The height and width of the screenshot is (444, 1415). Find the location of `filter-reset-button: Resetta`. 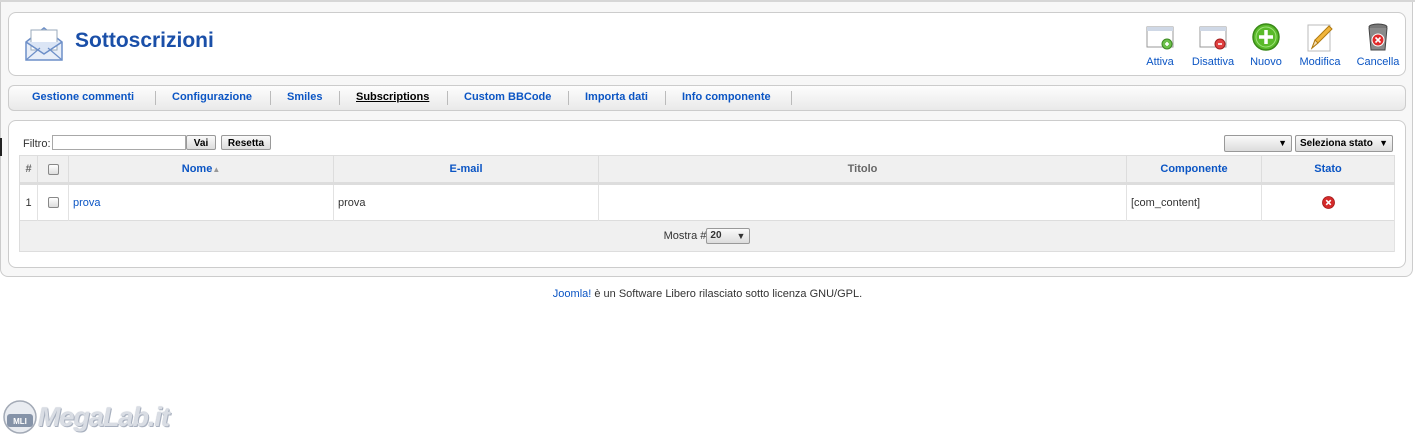

filter-reset-button: Resetta is located at coordinates (246, 142).